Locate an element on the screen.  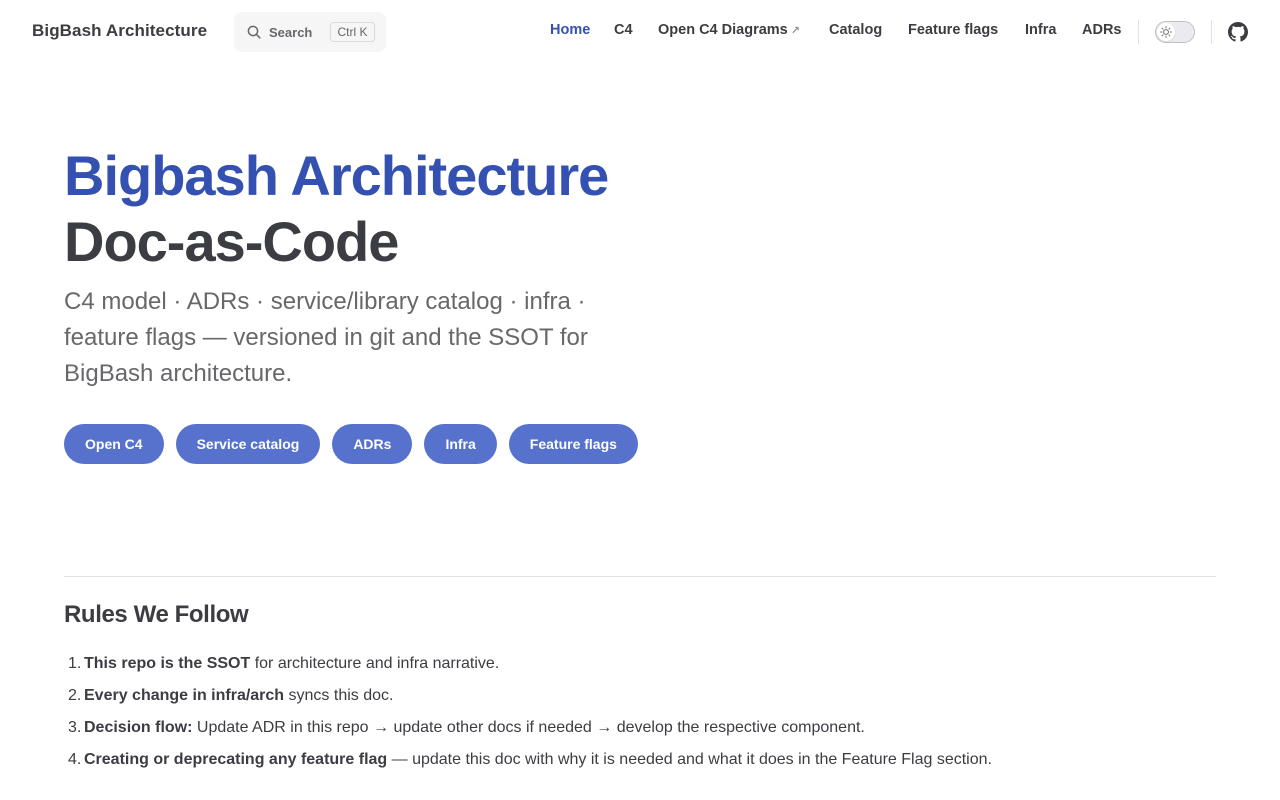
section-divider is located at coordinates (640, 576).